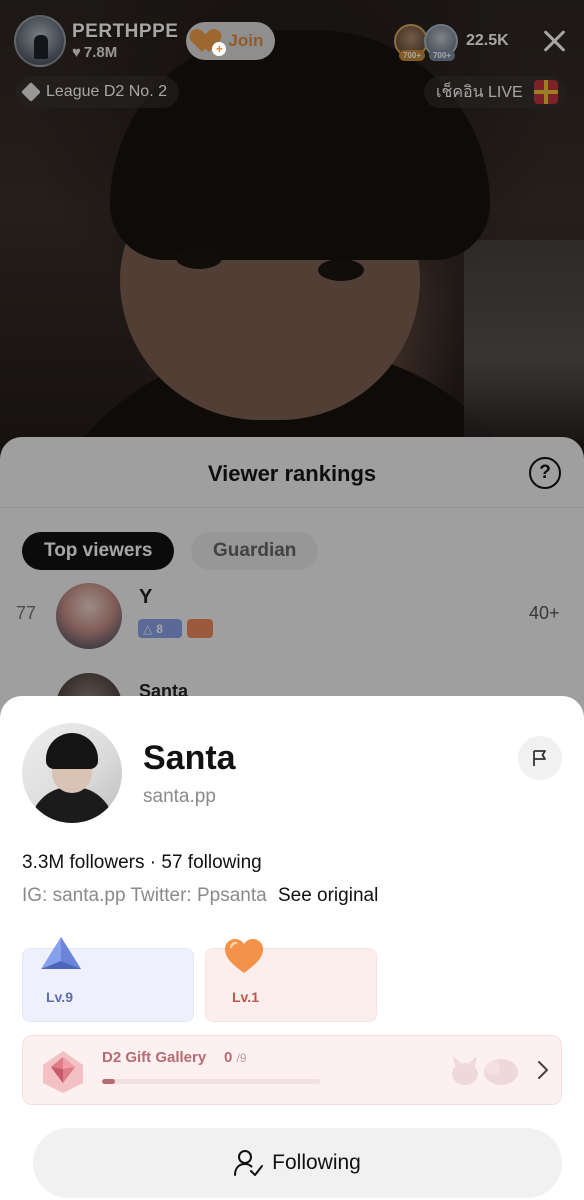 This screenshot has width=584, height=1200. I want to click on gift-gallery-progress-fill, so click(109, 1081).